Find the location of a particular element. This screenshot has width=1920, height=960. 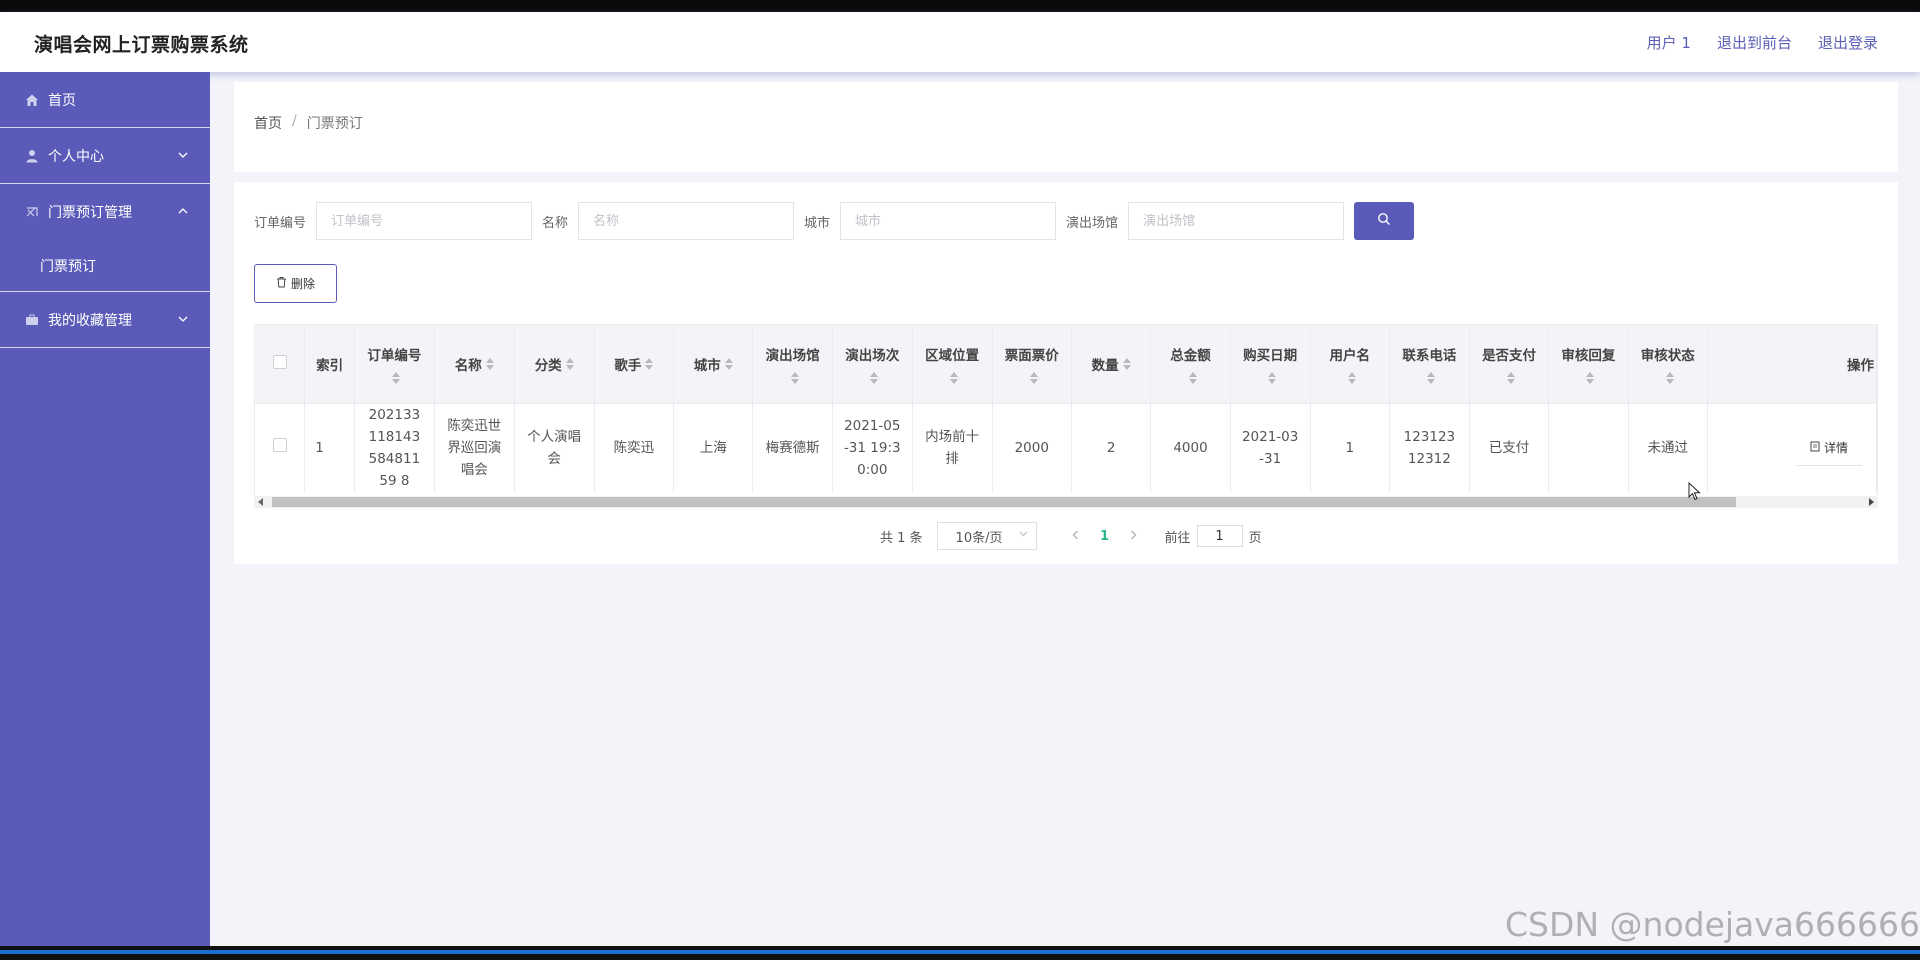

detail-button-label: 详情 is located at coordinates (1835, 447).